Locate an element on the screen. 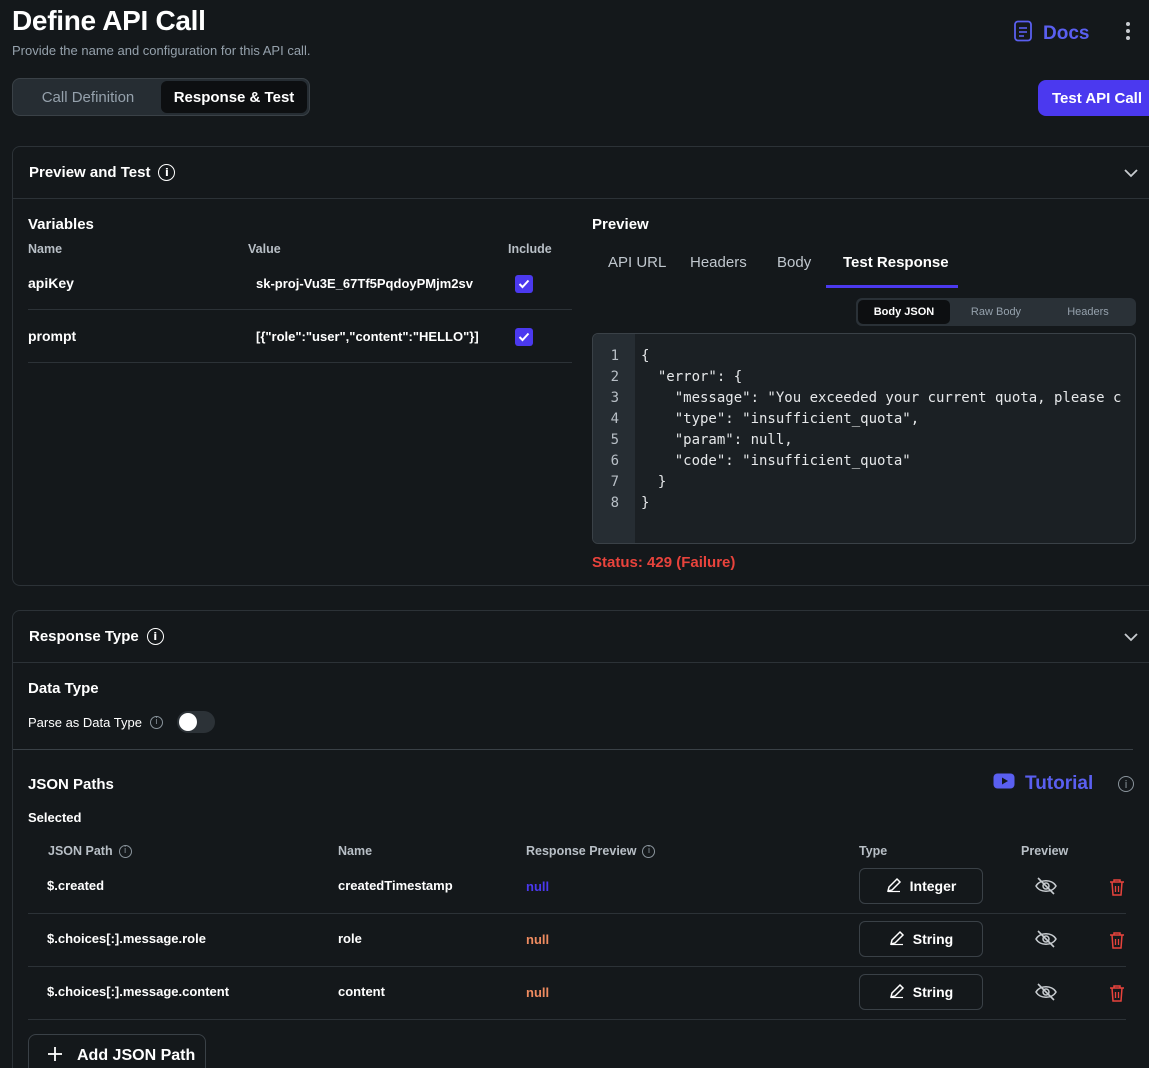 This screenshot has width=1149, height=1068. add-json-path-label: Add JSON Path is located at coordinates (136, 1055).